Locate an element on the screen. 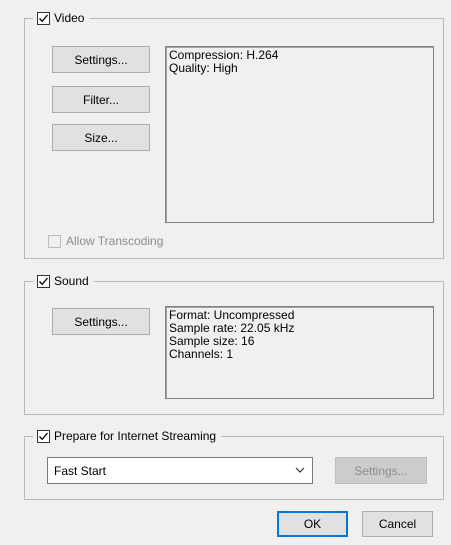 Image resolution: width=451 pixels, height=545 pixels. sound-title: Sound is located at coordinates (71, 281).